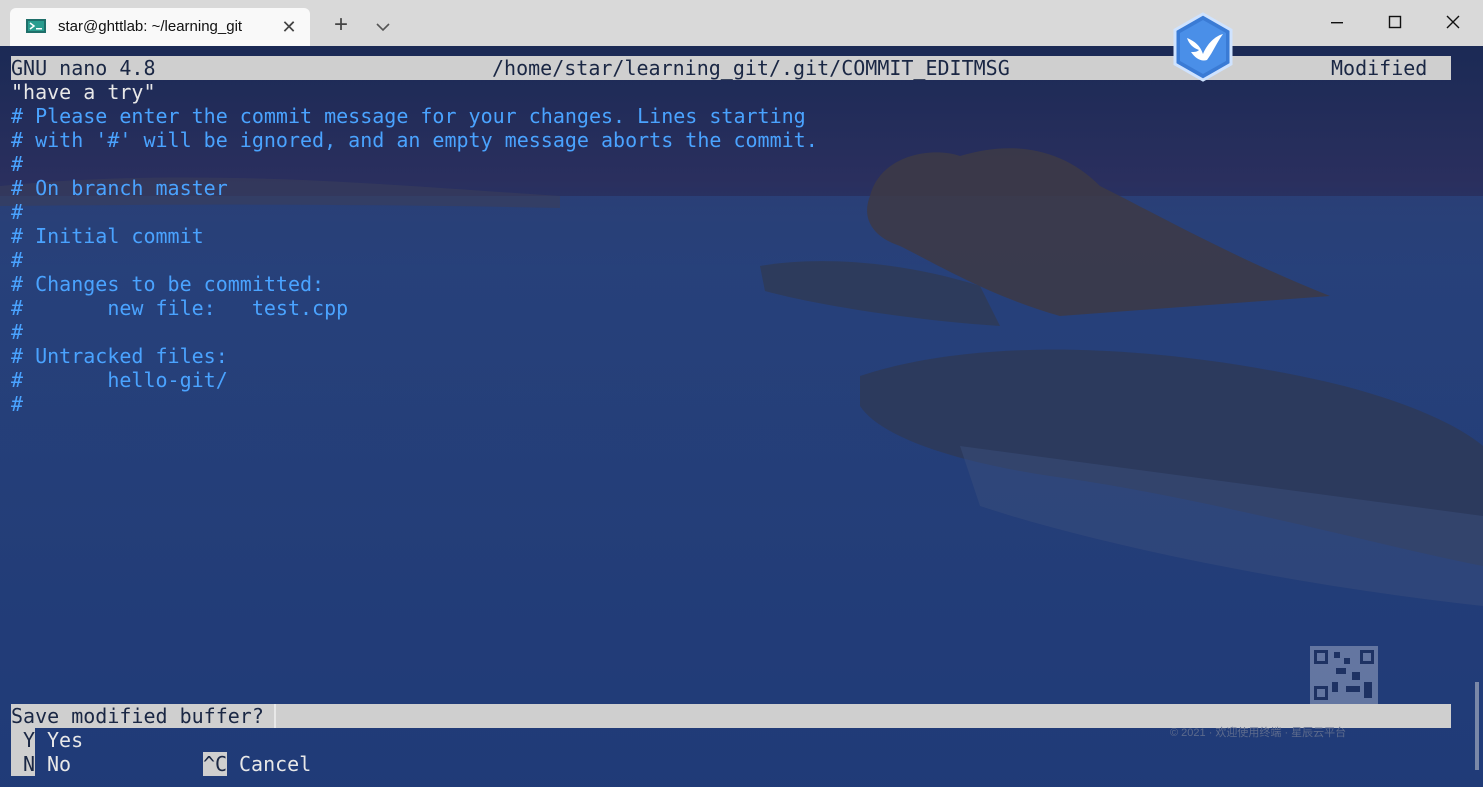  Describe the element at coordinates (180, 308) in the screenshot. I see `comment-line: # new file: test.cpp` at that location.